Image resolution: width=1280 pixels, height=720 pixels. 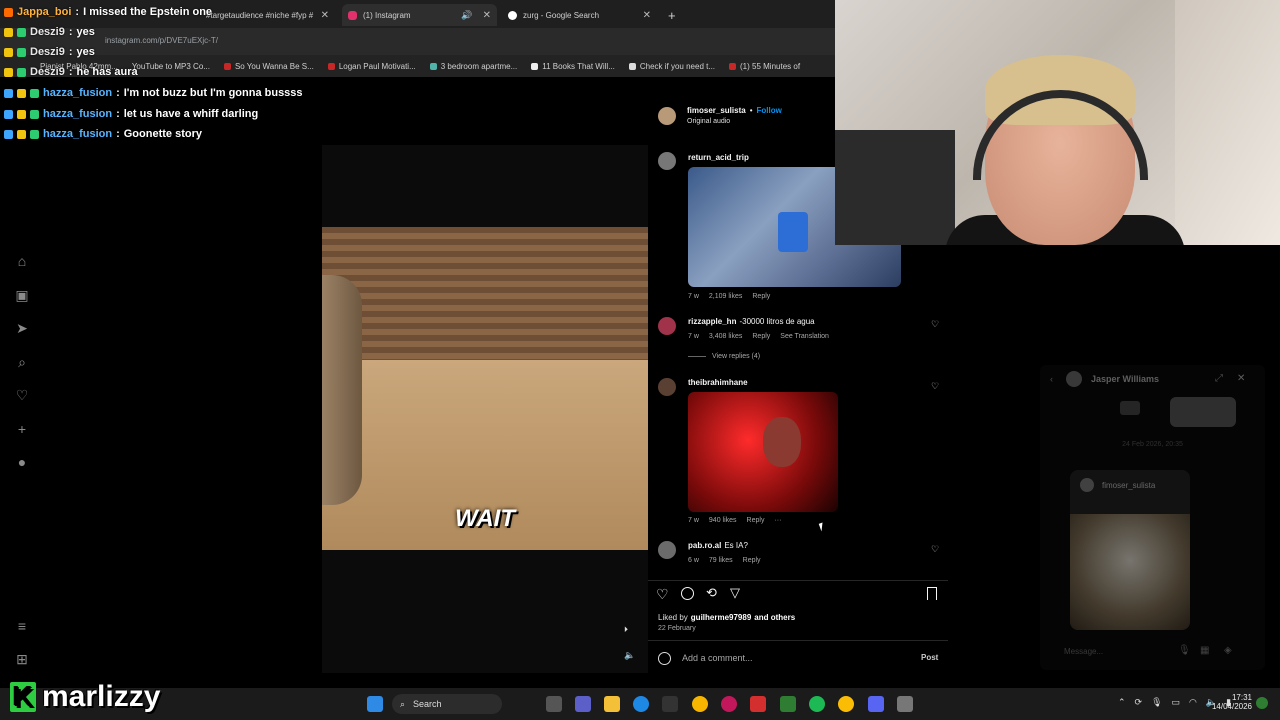 What do you see at coordinates (905, 704) in the screenshot?
I see `settings-icon` at bounding box center [905, 704].